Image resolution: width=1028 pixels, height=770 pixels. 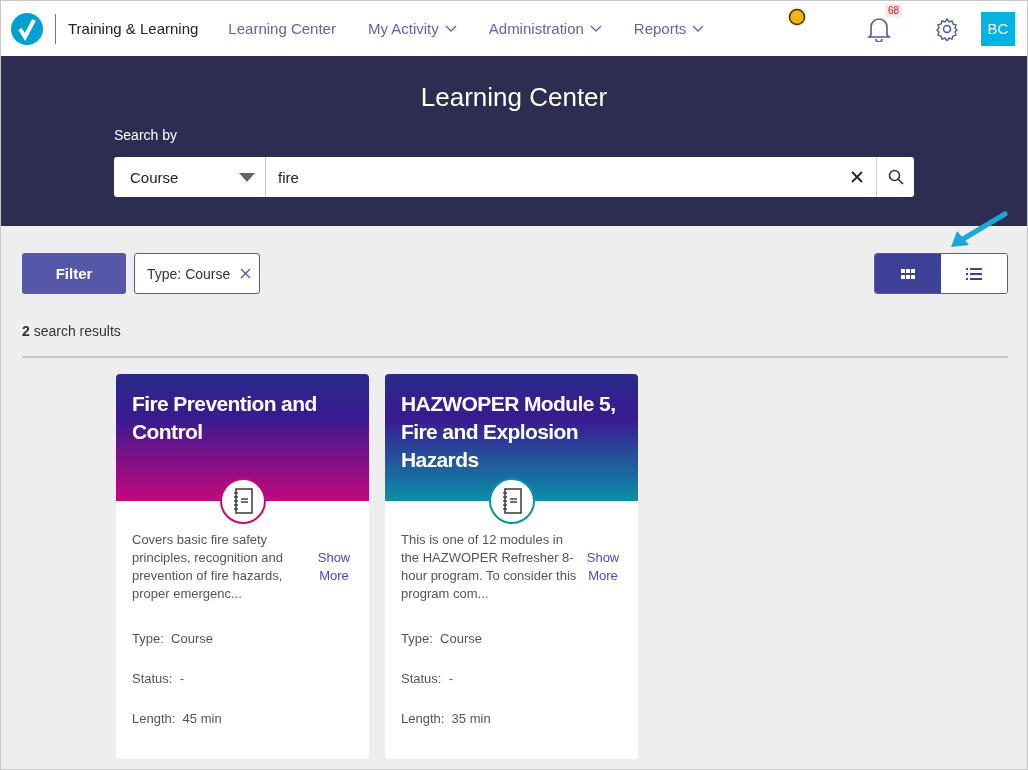 I want to click on app-title: Training & Learning, so click(x=133, y=28).